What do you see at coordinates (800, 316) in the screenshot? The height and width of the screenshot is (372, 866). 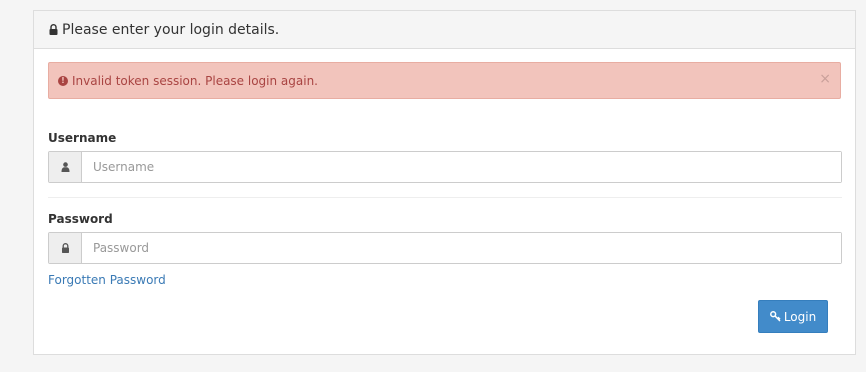 I see `login-button-label: Login` at bounding box center [800, 316].